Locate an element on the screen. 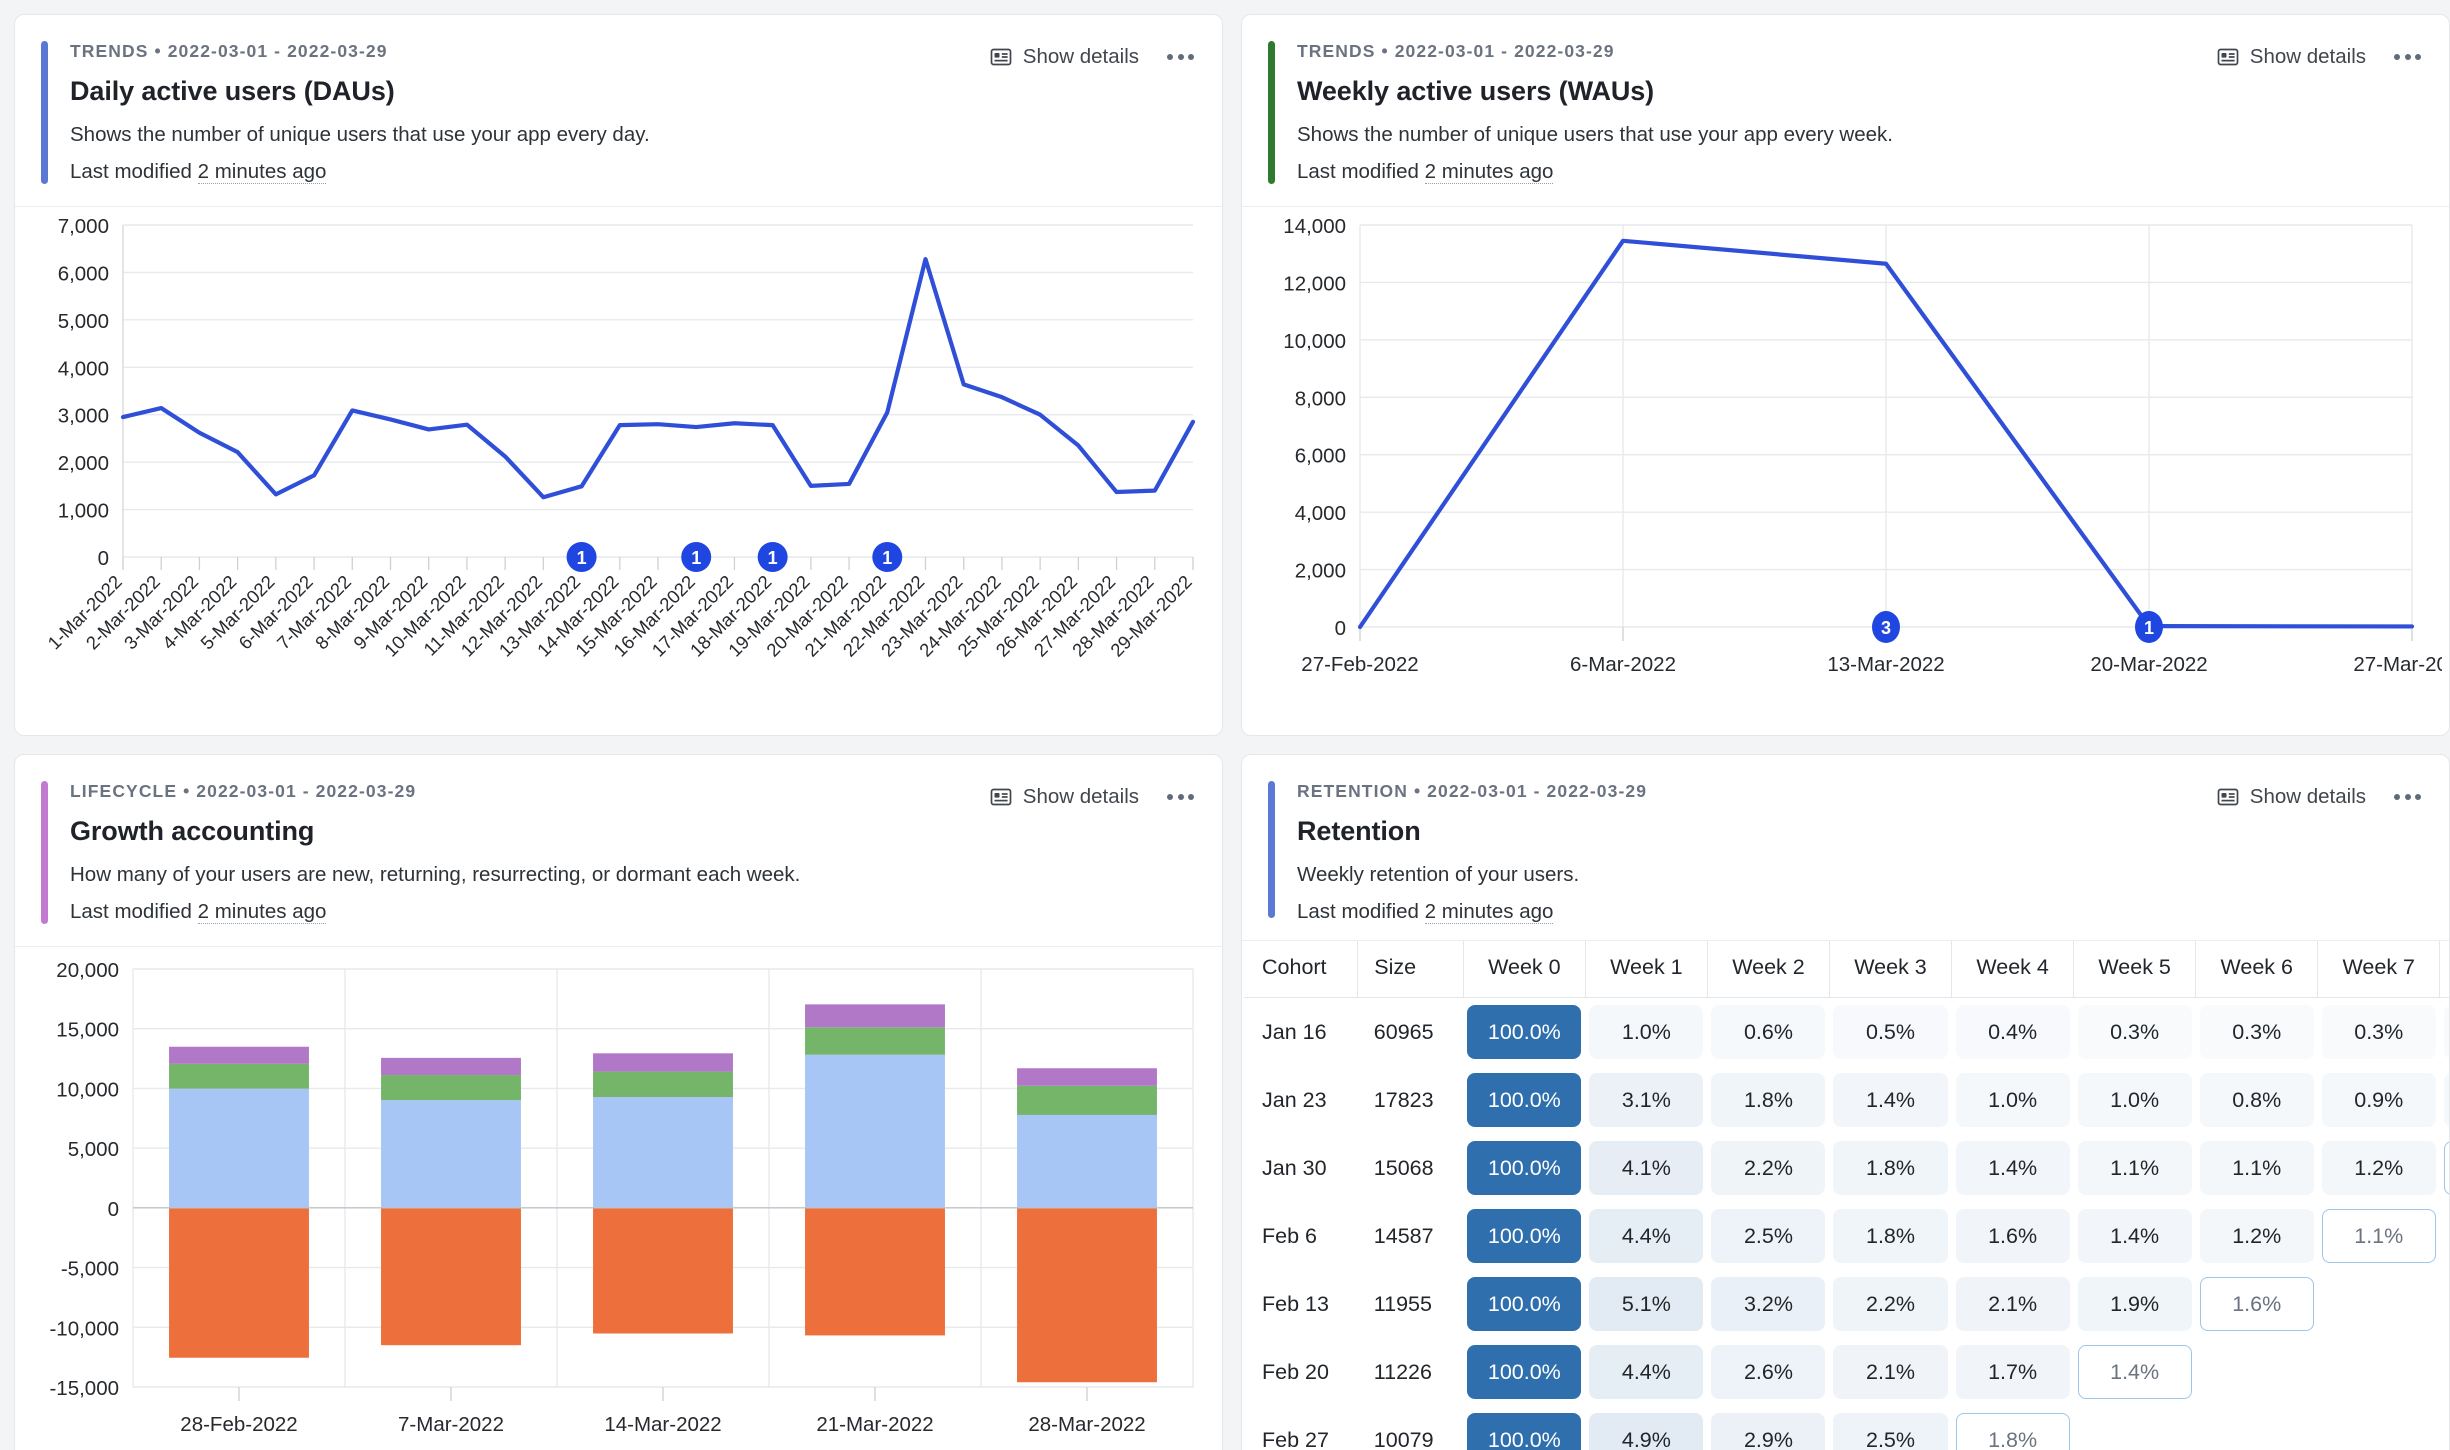 Image resolution: width=2450 pixels, height=1450 pixels. svg-text: 6-Mar-2022 is located at coordinates (1623, 664).